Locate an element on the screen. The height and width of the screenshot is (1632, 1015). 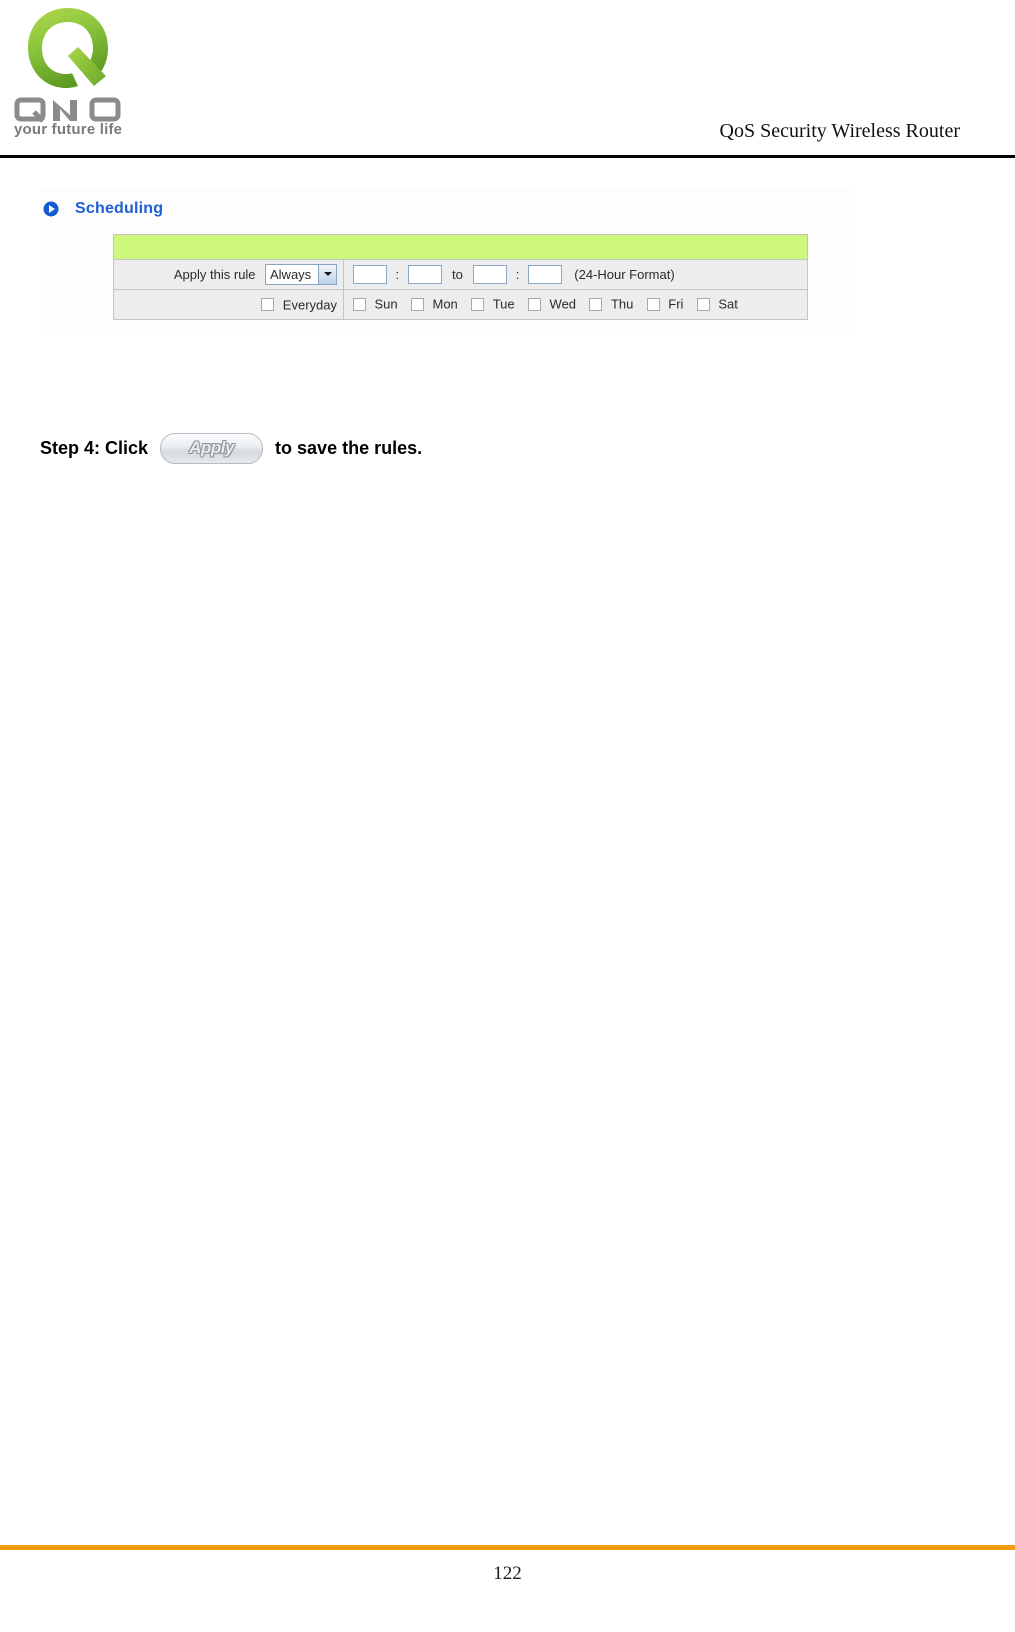
brand-logo: your future life is located at coordinates (68, 73).